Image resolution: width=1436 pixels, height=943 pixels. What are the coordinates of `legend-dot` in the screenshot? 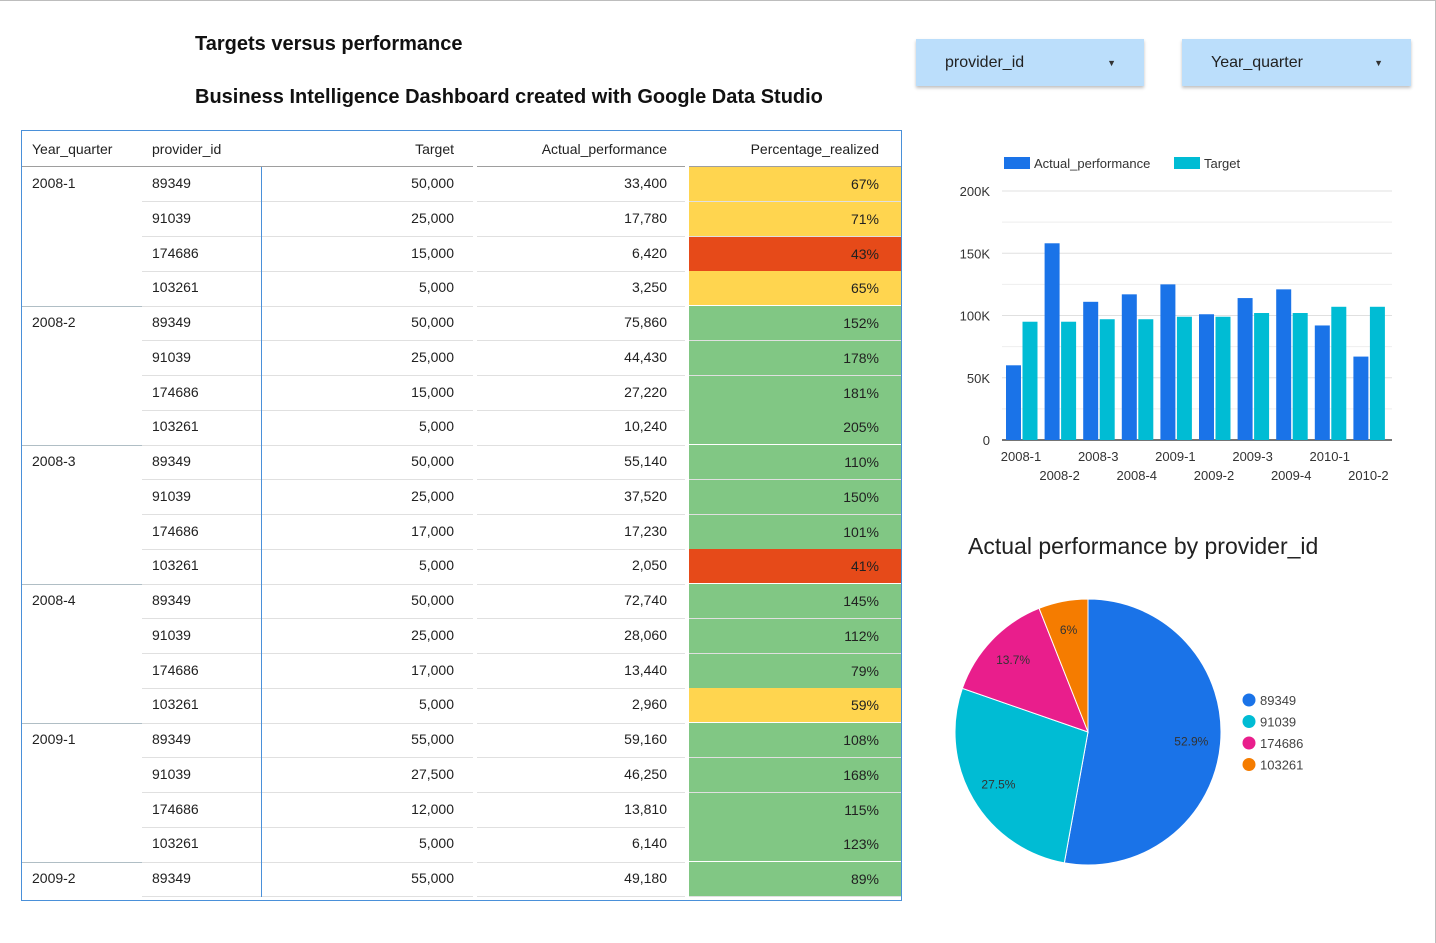 It's located at (1249, 743).